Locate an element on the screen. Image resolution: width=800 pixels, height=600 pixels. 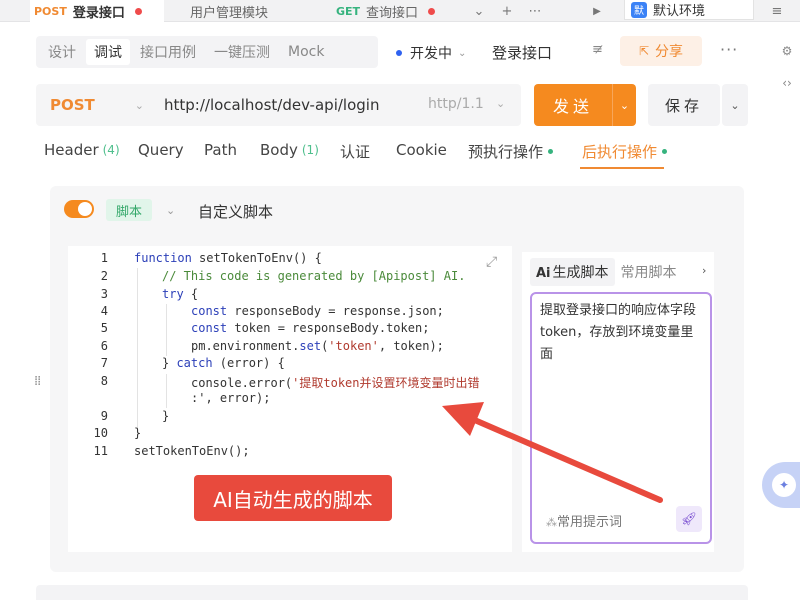
tab-label: Header is located at coordinates (71, 150).